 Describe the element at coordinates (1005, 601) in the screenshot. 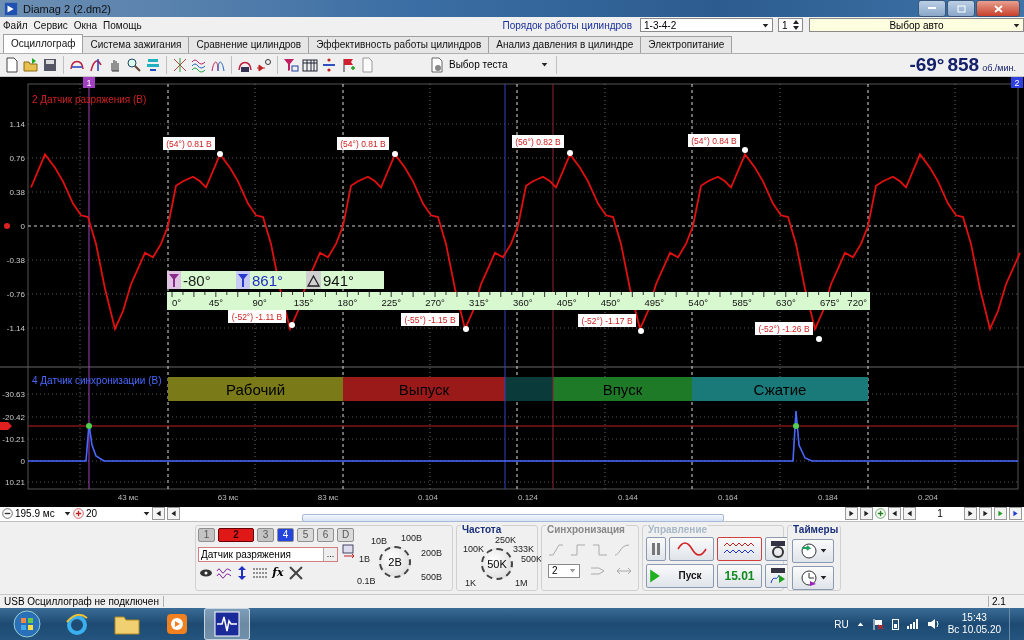

I see `version-text: 2.1` at that location.